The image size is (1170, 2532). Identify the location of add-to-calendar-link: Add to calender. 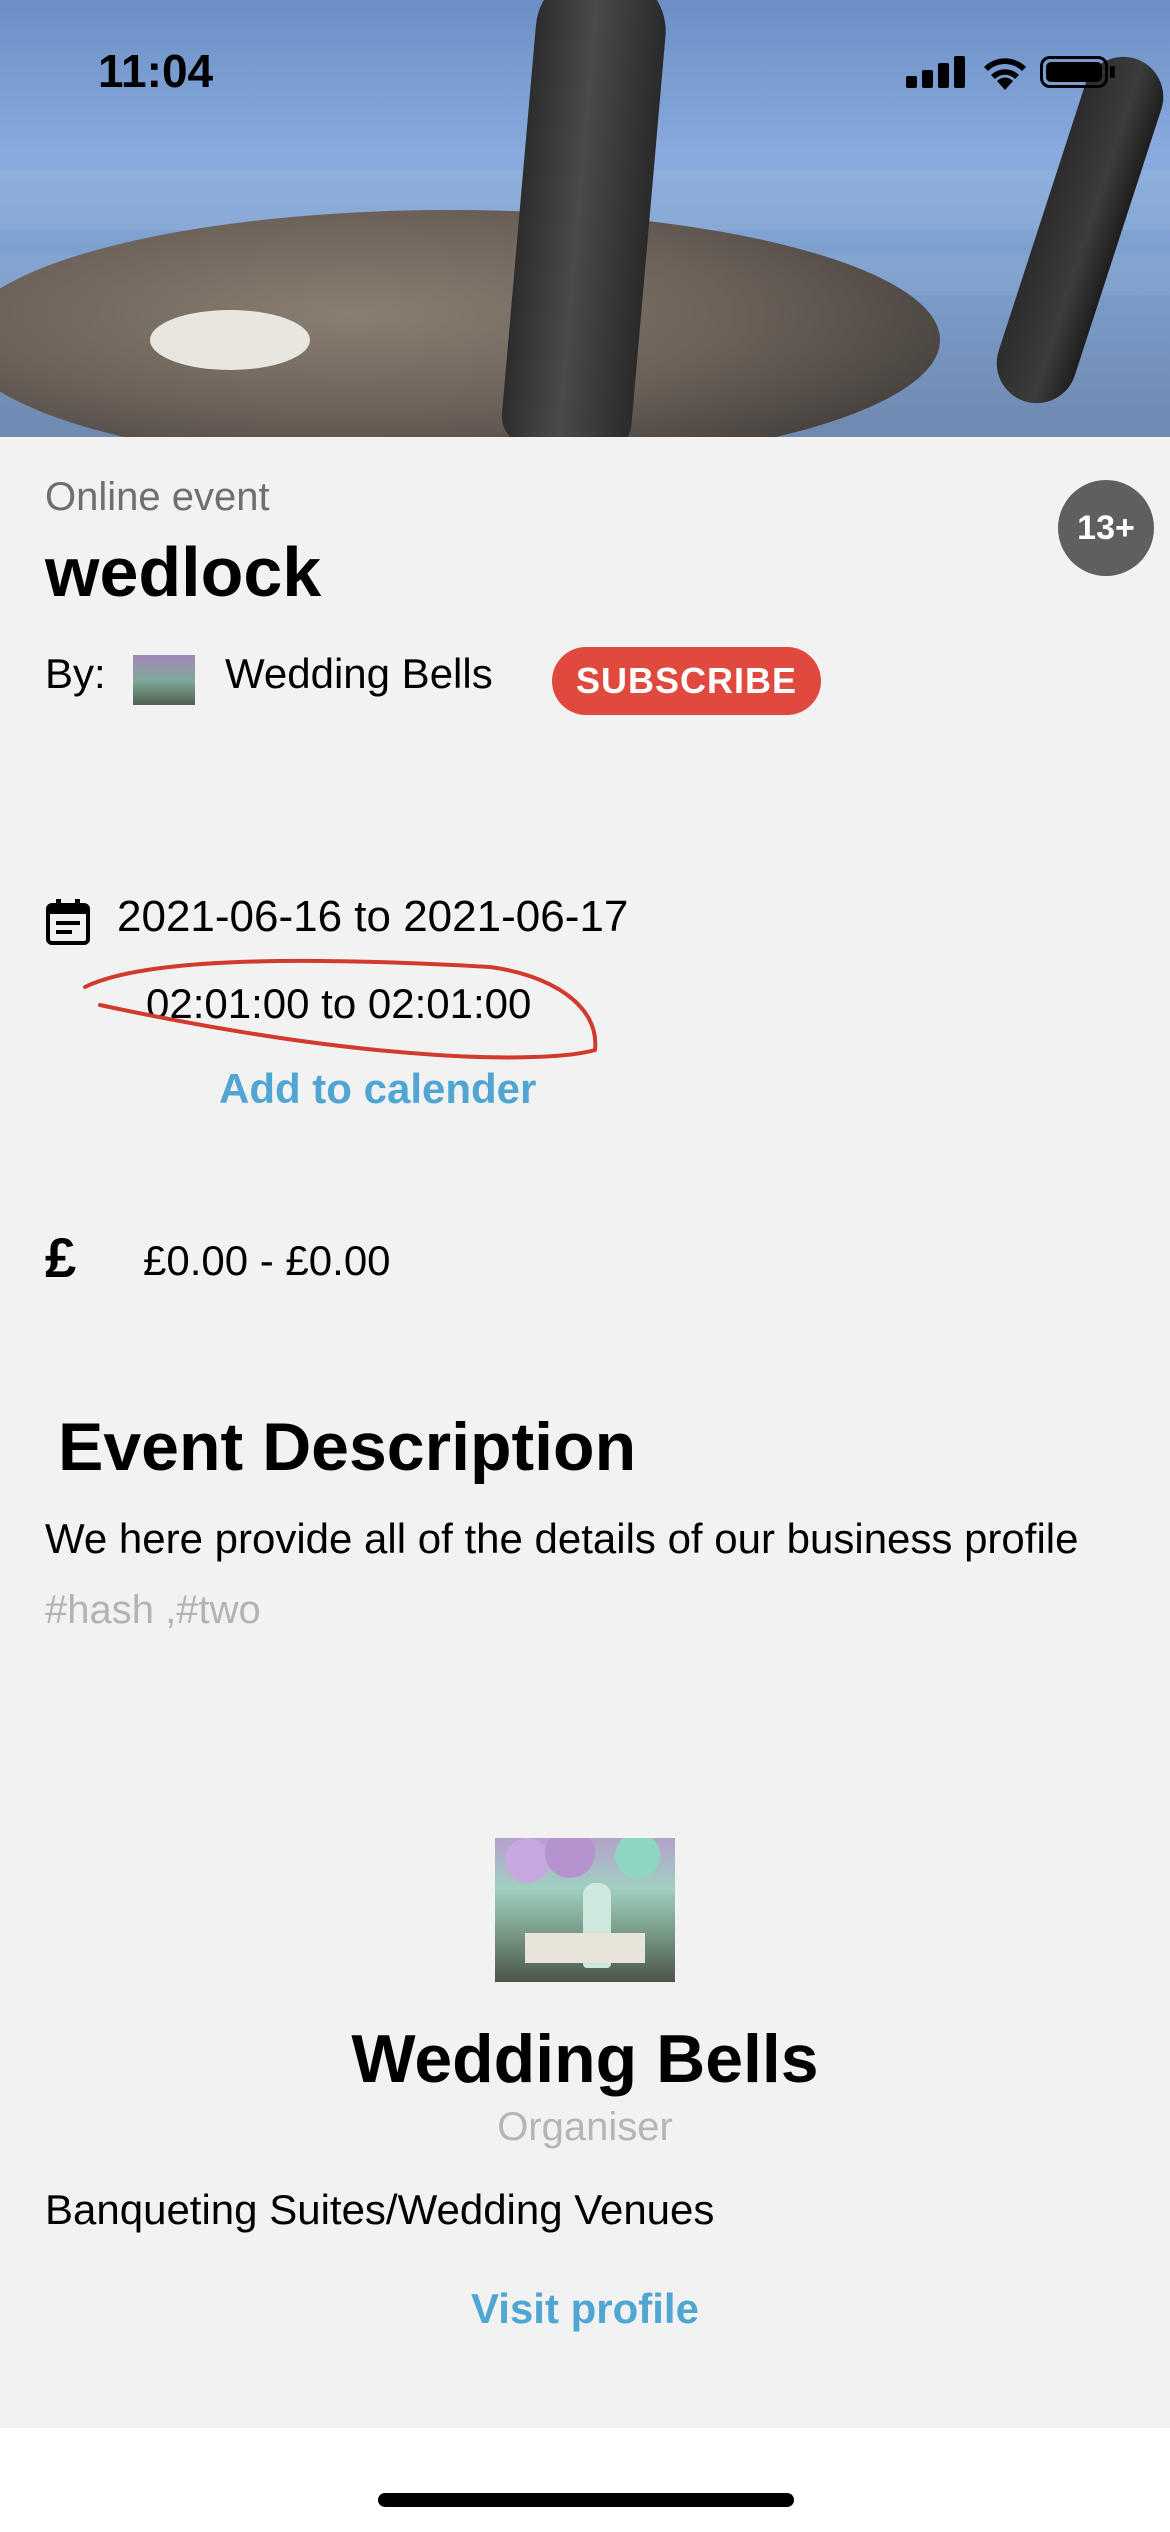
(377, 1089).